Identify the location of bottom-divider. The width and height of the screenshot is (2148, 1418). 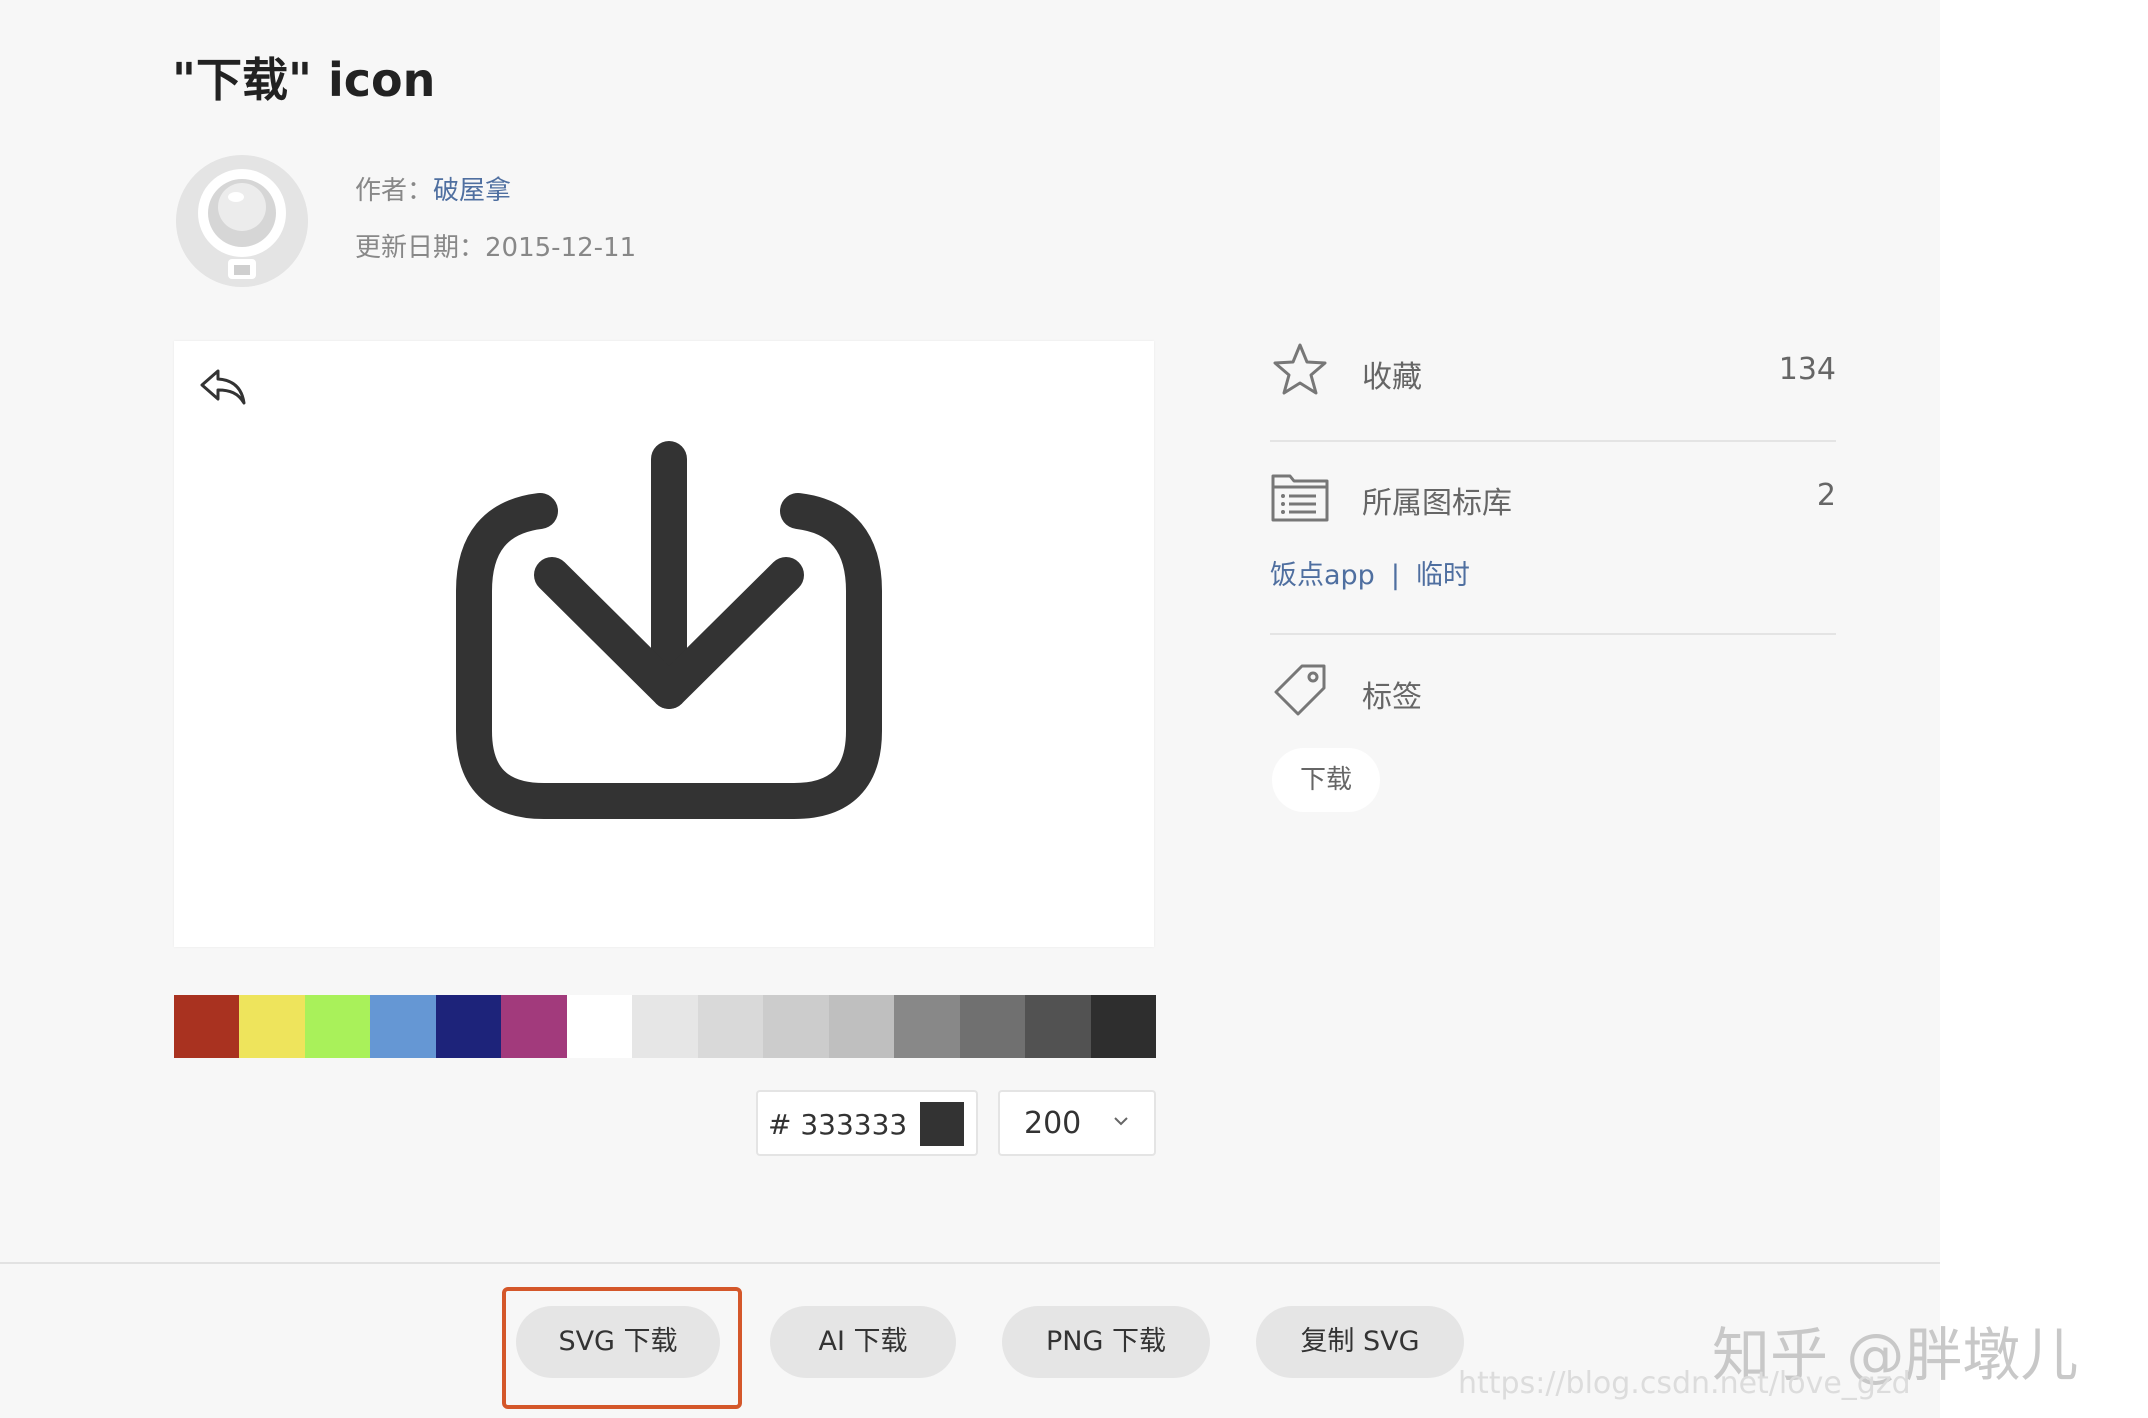
(970, 1263).